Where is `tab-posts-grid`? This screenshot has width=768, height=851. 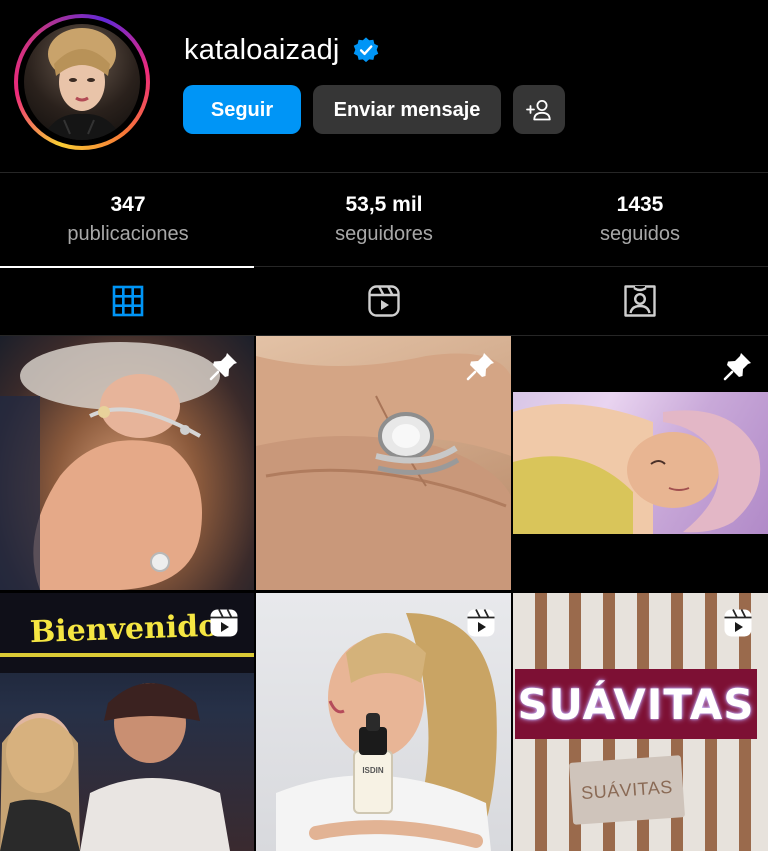
tab-posts-grid is located at coordinates (128, 300).